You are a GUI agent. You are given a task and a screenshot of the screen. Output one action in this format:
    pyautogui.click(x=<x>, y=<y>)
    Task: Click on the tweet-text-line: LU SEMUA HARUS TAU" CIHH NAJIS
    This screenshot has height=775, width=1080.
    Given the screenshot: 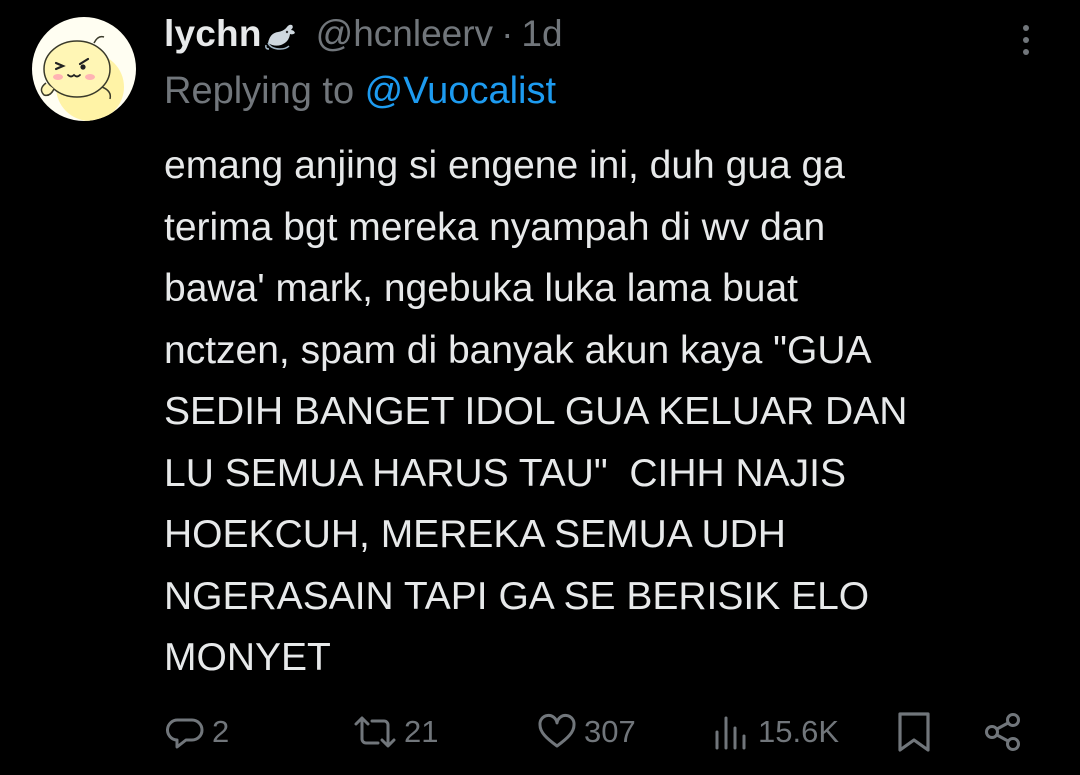 What is the action you would take?
    pyautogui.click(x=505, y=473)
    